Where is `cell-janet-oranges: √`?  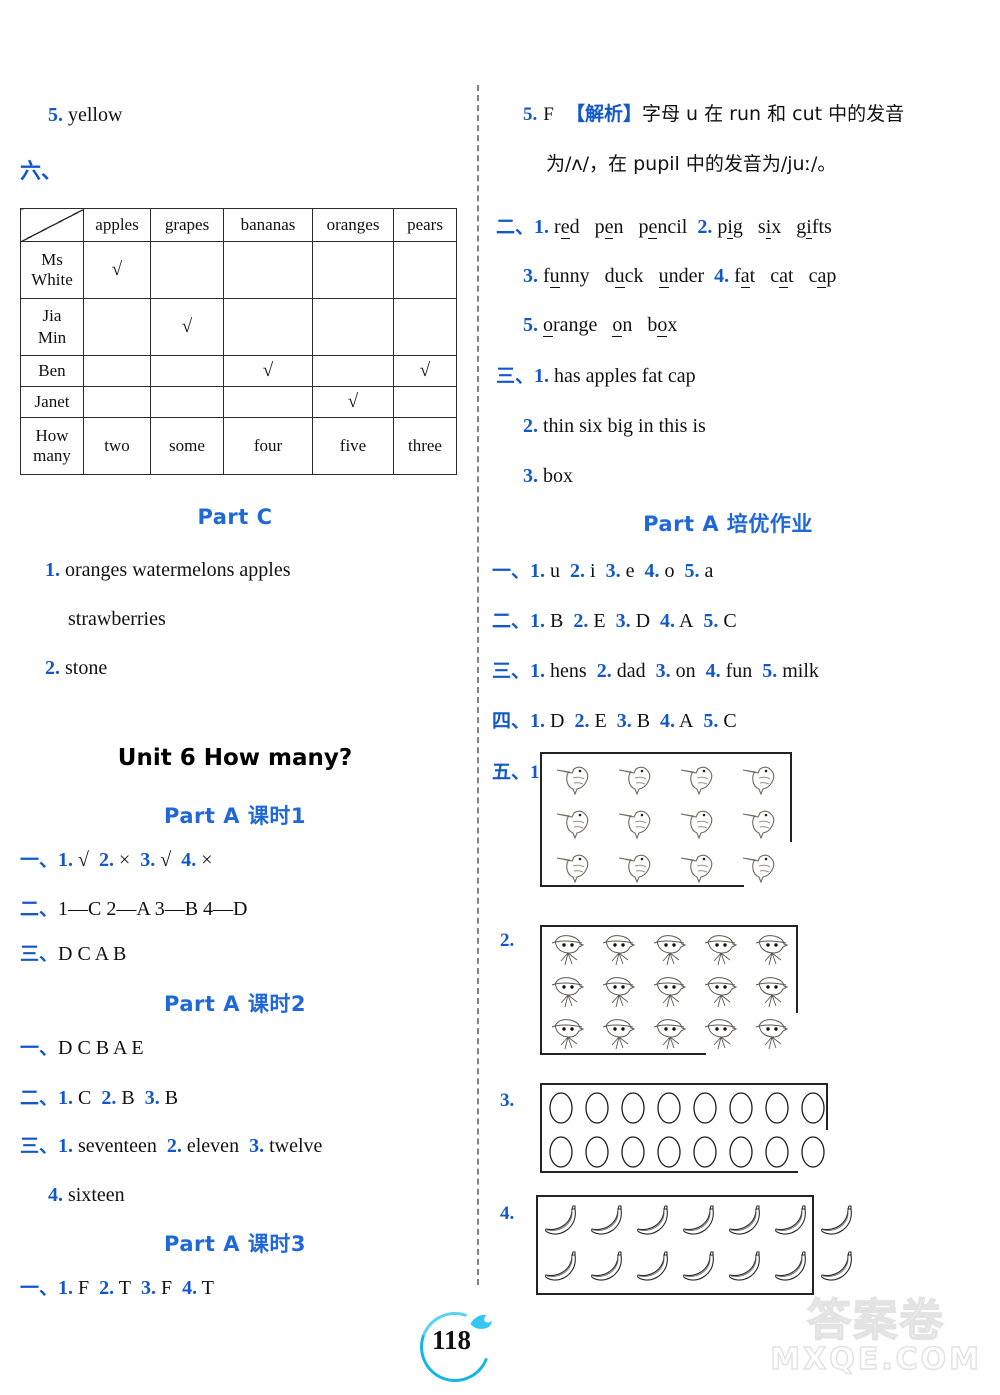
cell-janet-oranges: √ is located at coordinates (353, 402).